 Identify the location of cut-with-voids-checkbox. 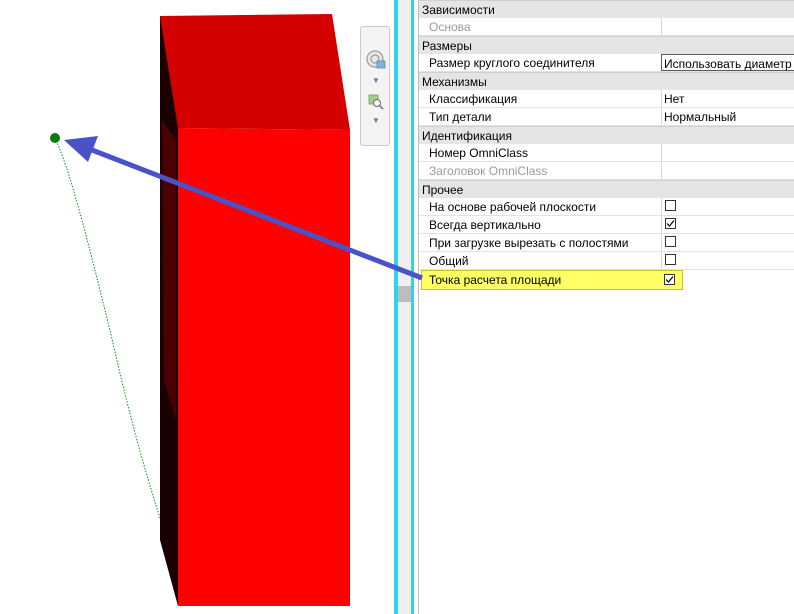
(670, 241).